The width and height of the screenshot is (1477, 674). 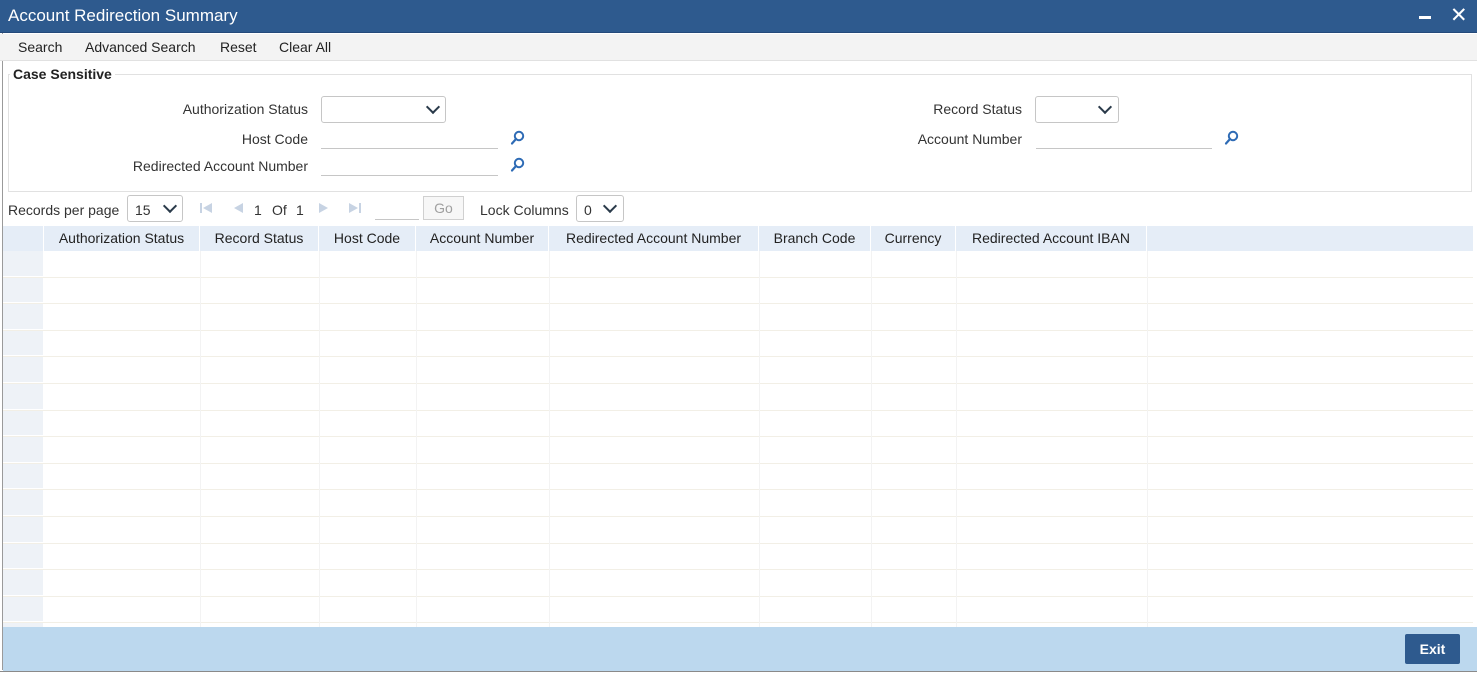 I want to click on exit-button: Exit, so click(x=1432, y=649).